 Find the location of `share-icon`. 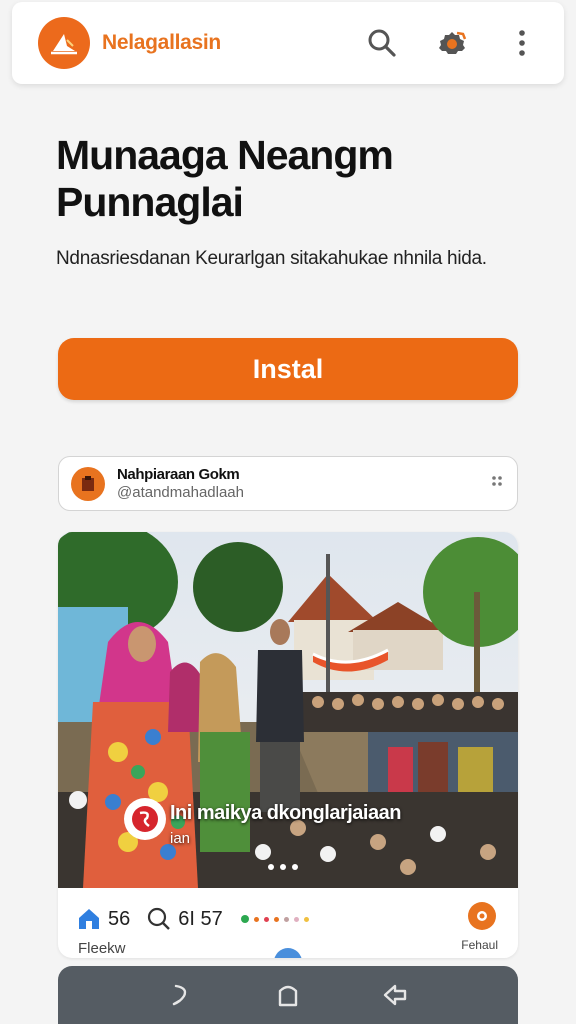

share-icon is located at coordinates (482, 916).